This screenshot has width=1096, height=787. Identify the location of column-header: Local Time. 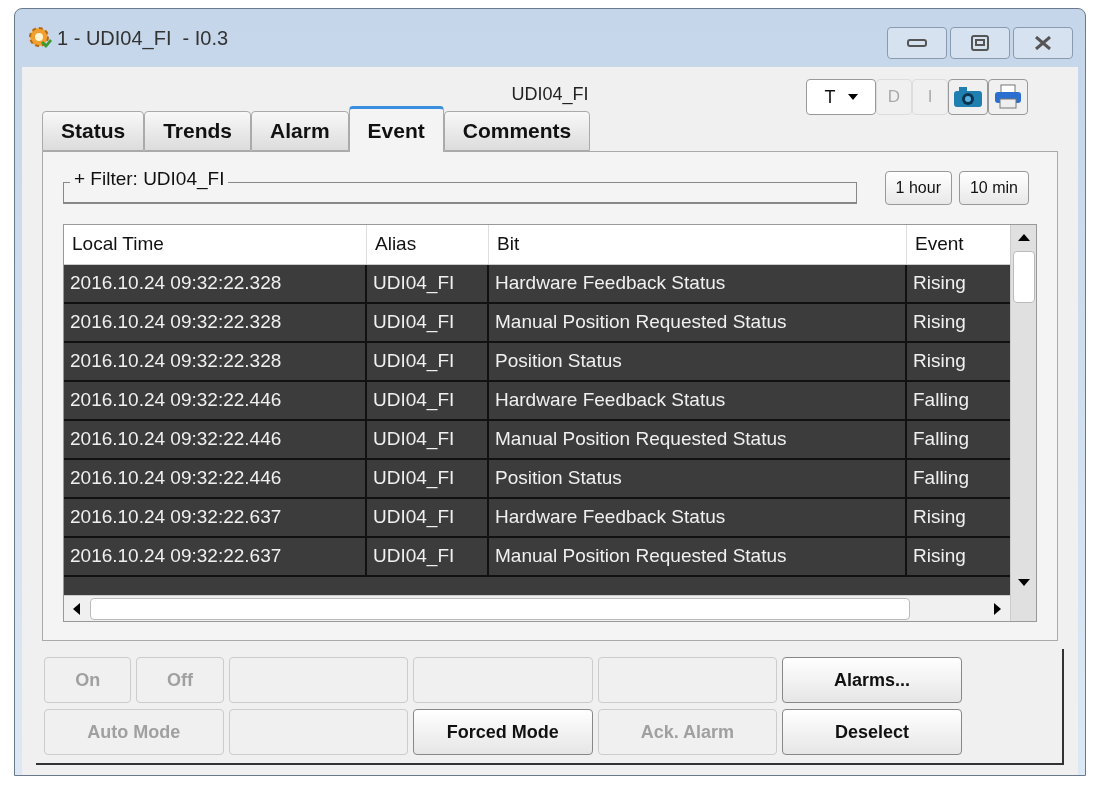
(215, 244).